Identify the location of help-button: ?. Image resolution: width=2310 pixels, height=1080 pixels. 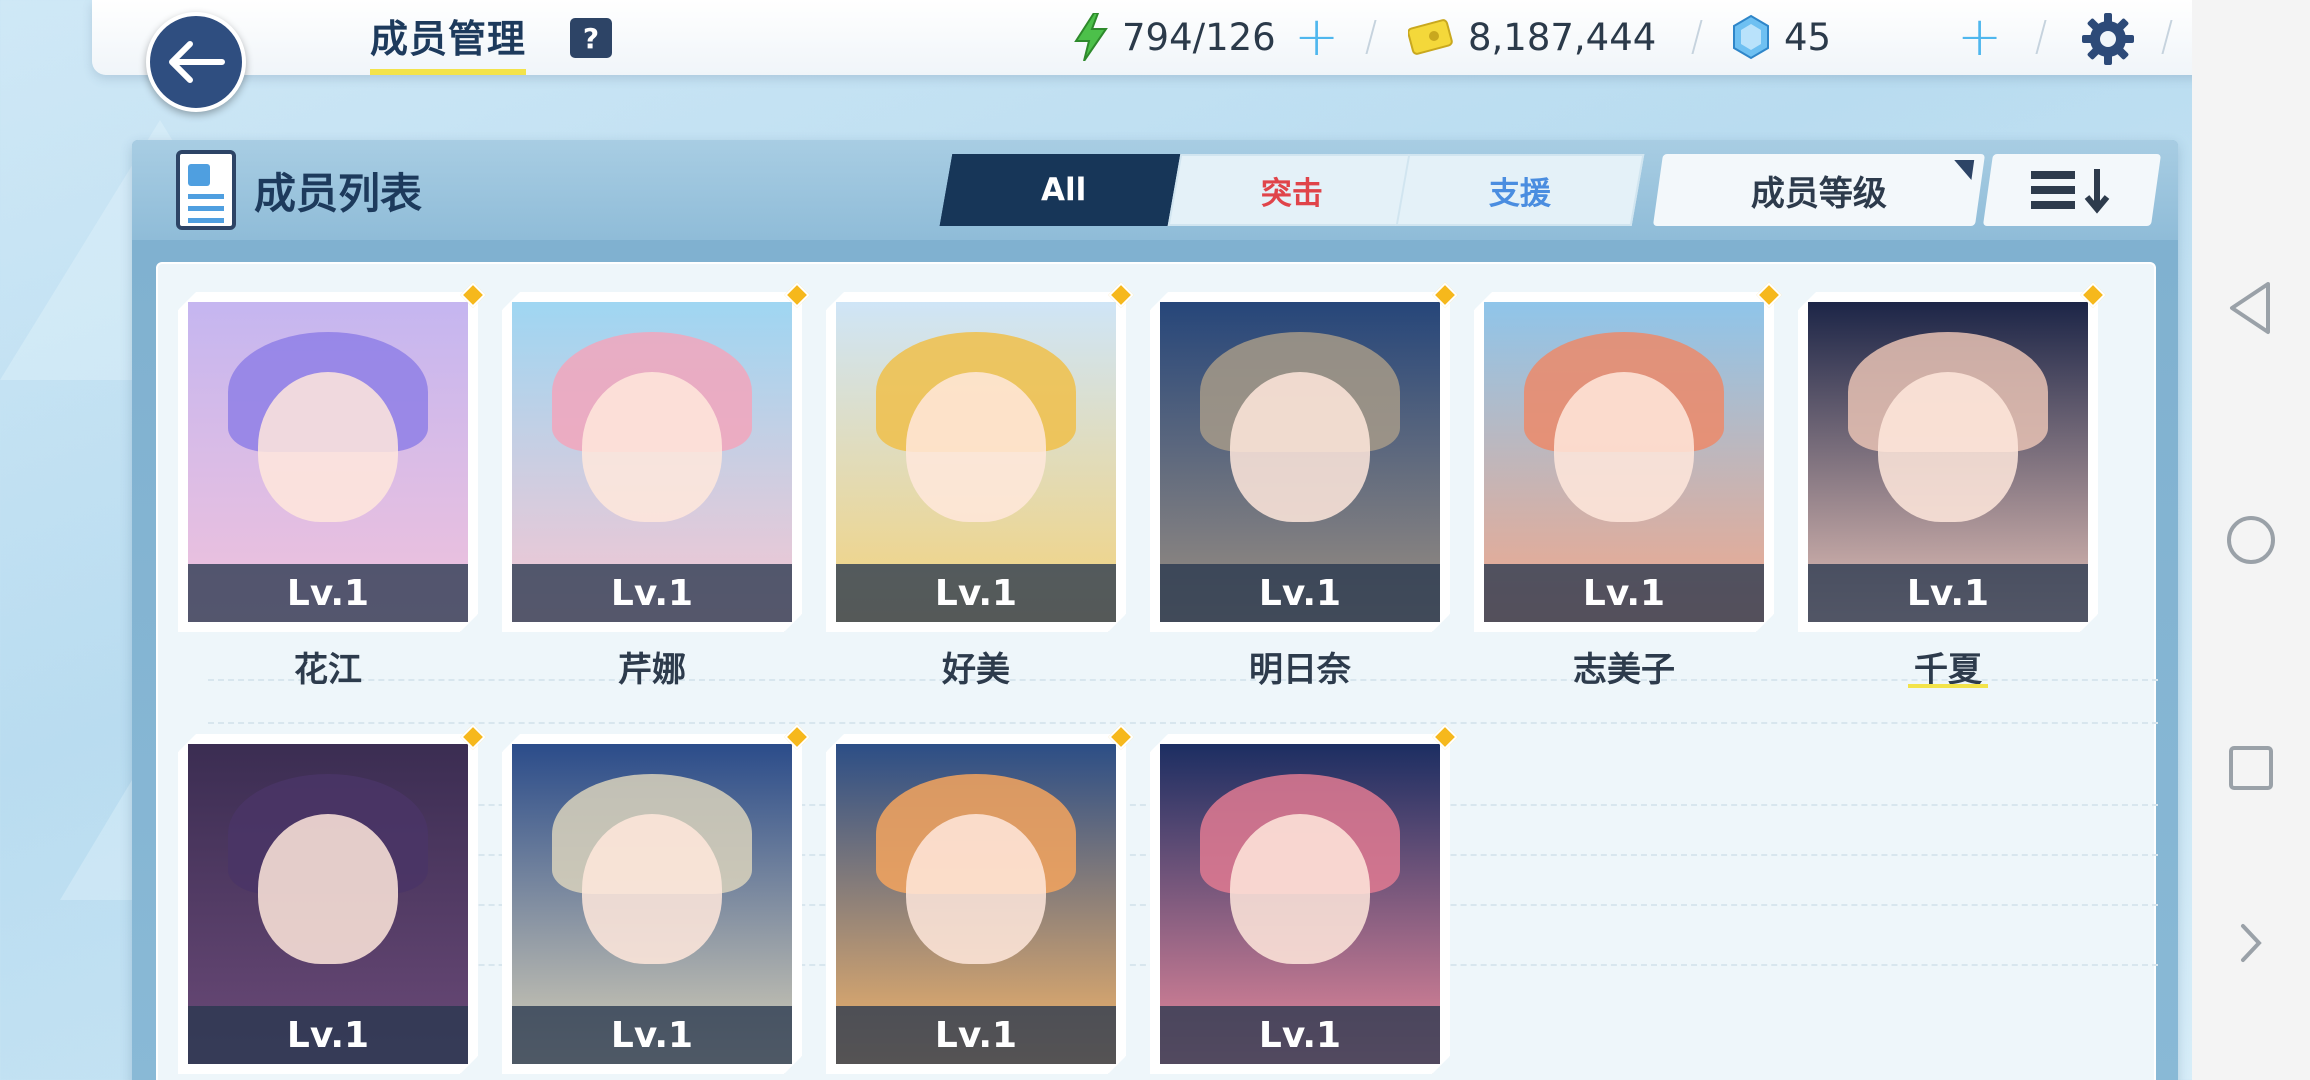
(591, 38).